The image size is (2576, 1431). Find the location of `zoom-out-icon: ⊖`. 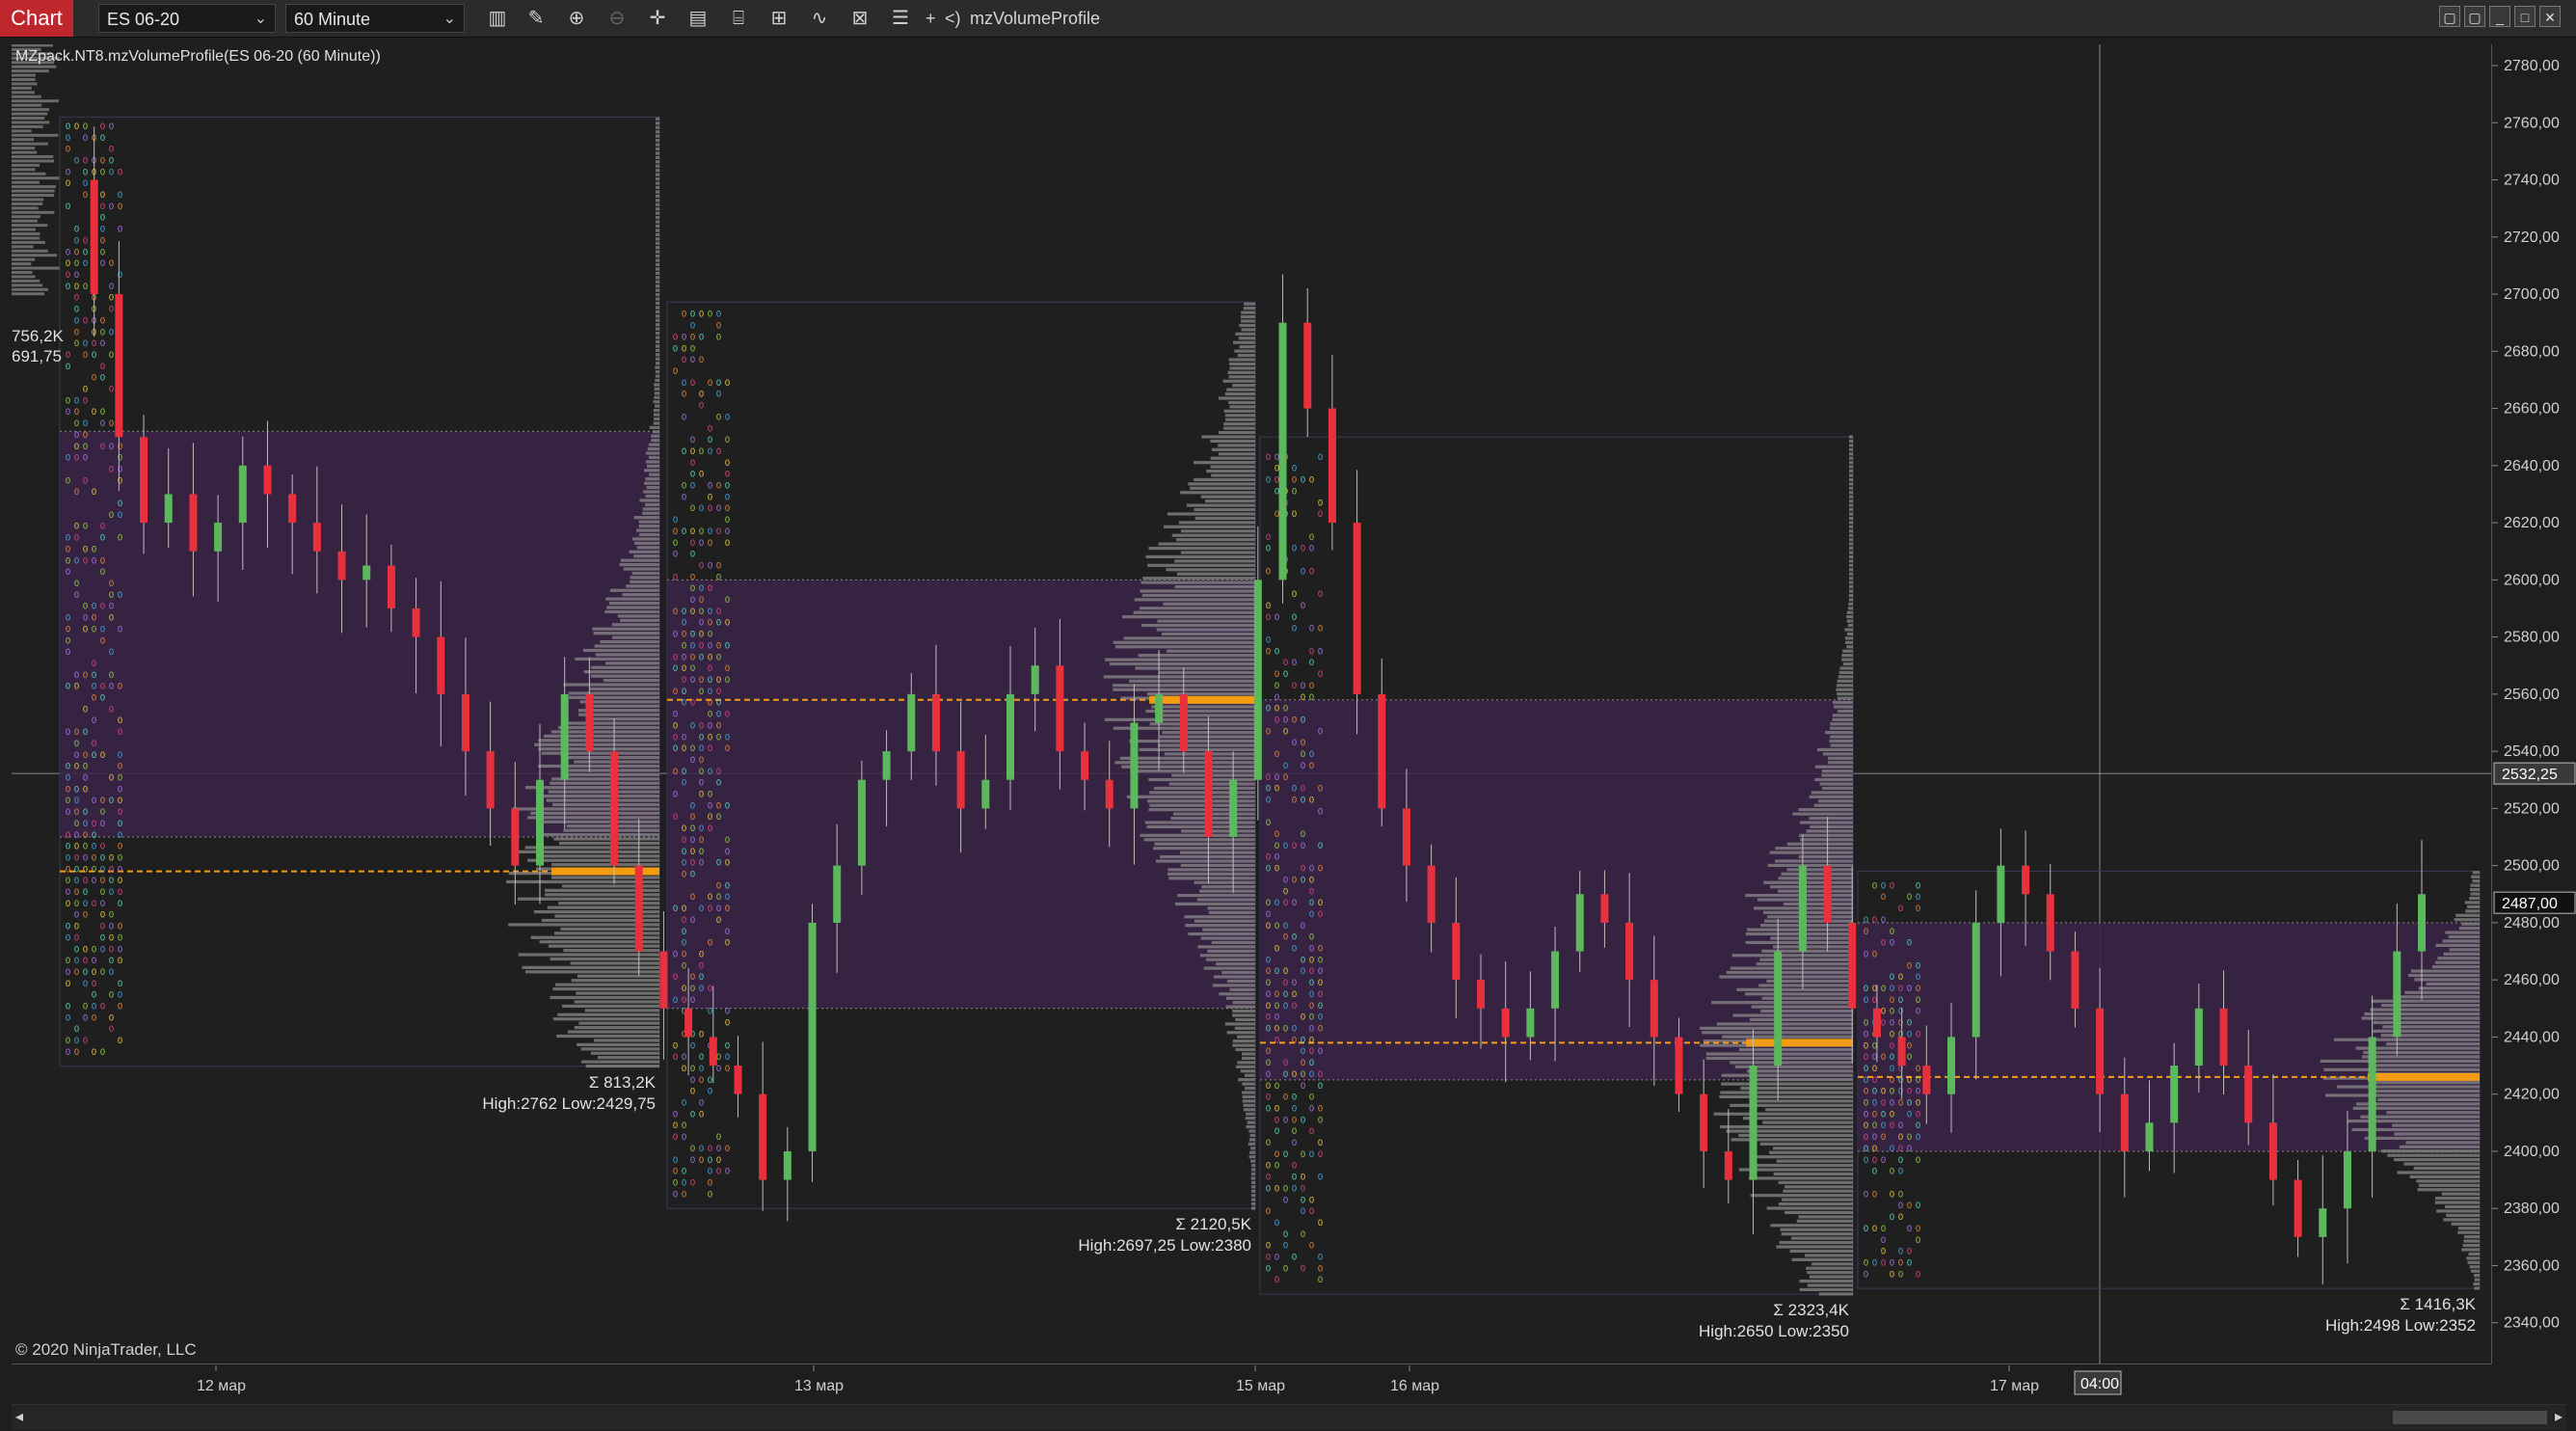

zoom-out-icon: ⊖ is located at coordinates (618, 18).